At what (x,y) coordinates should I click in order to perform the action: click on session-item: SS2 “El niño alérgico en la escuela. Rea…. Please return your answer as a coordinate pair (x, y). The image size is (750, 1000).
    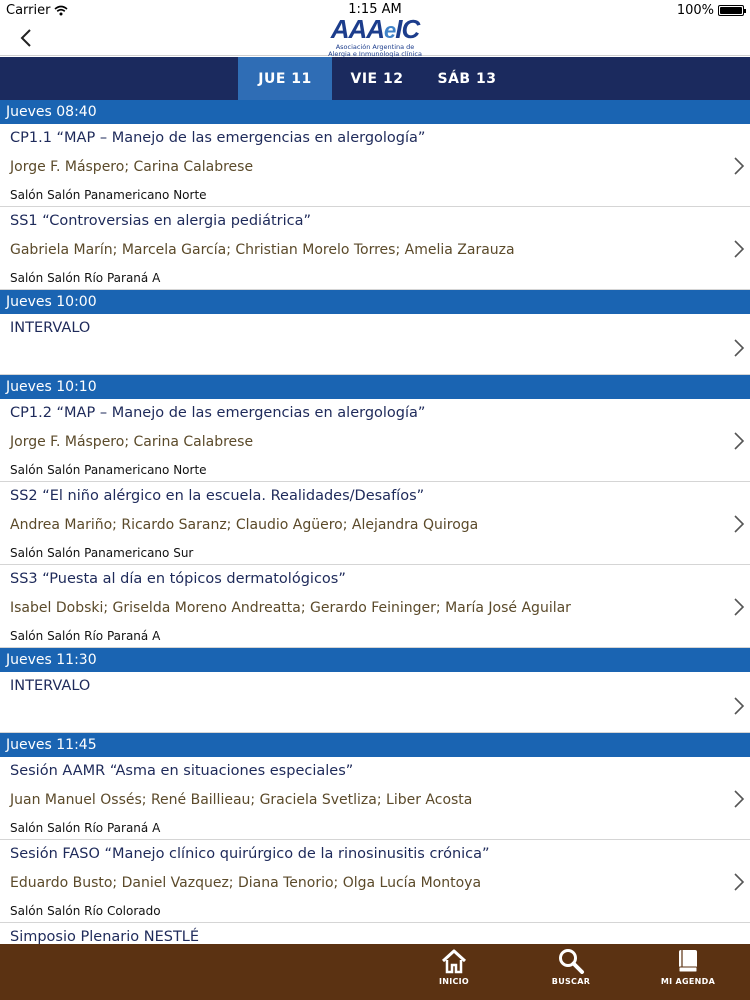
    Looking at the image, I should click on (375, 523).